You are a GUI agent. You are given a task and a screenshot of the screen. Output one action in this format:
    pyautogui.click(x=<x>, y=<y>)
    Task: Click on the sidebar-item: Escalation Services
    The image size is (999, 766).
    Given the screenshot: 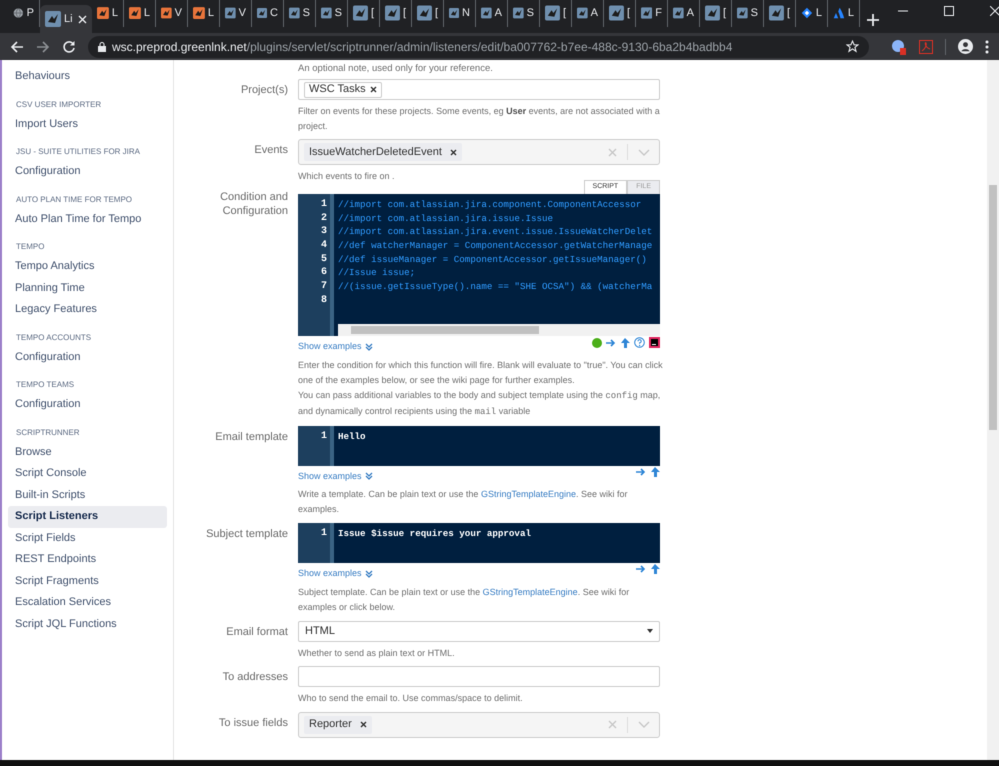 What is the action you would take?
    pyautogui.click(x=87, y=603)
    